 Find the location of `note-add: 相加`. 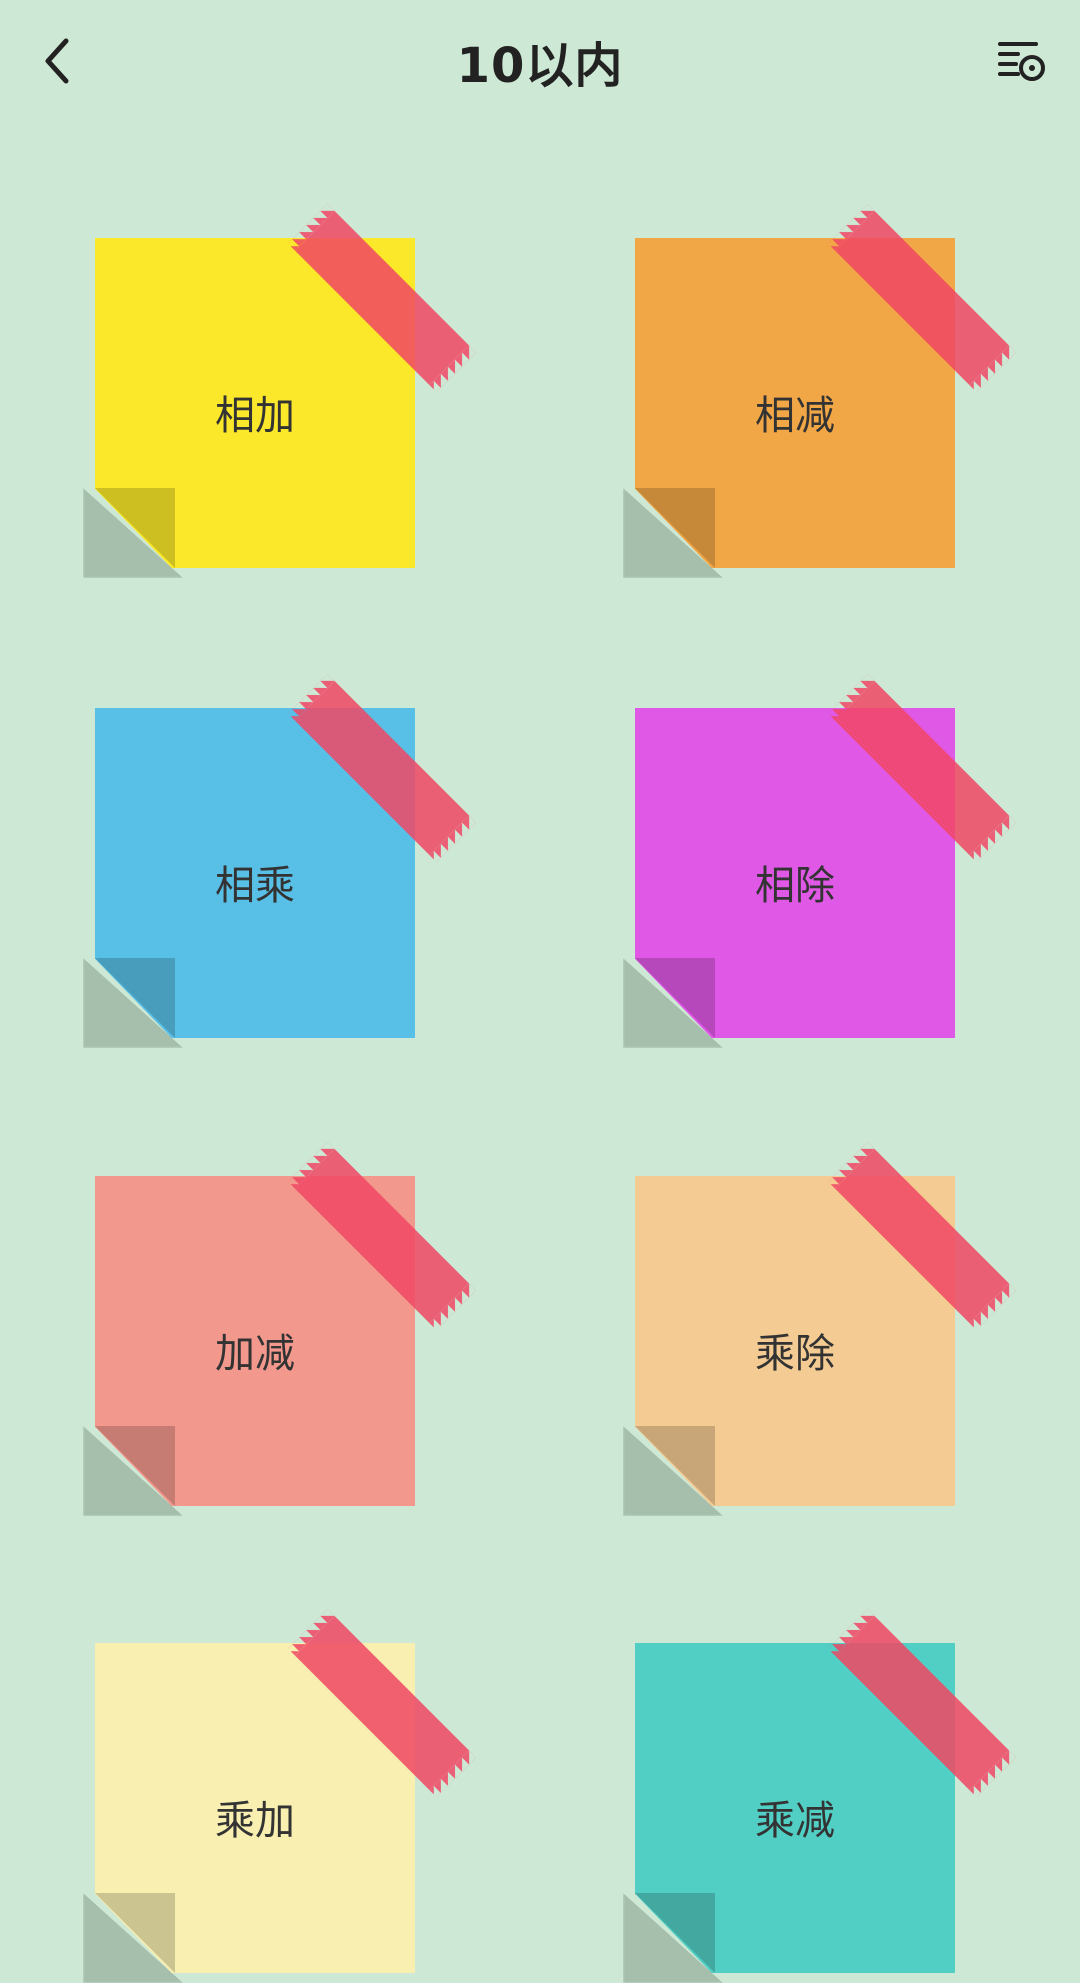

note-add: 相加 is located at coordinates (276, 394).